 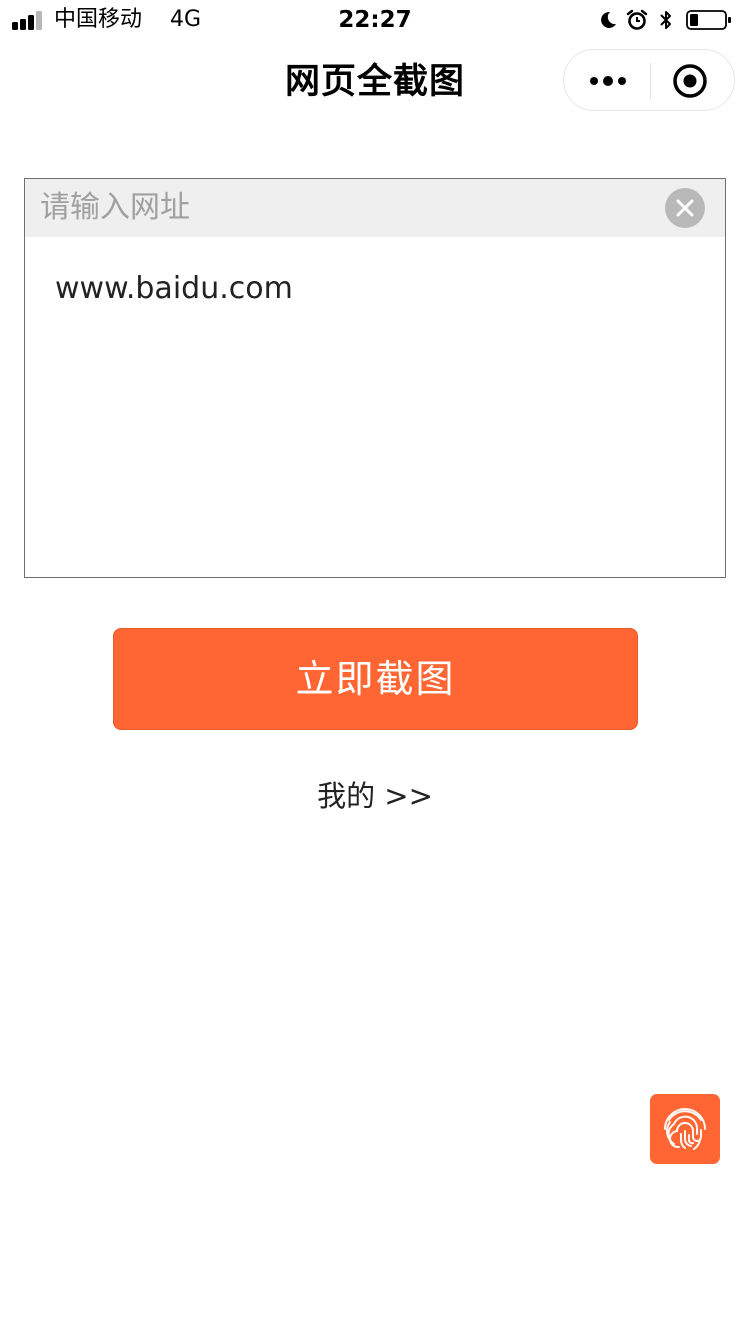 What do you see at coordinates (375, 20) in the screenshot?
I see `status-bar: 中国移动 4G 22:27` at bounding box center [375, 20].